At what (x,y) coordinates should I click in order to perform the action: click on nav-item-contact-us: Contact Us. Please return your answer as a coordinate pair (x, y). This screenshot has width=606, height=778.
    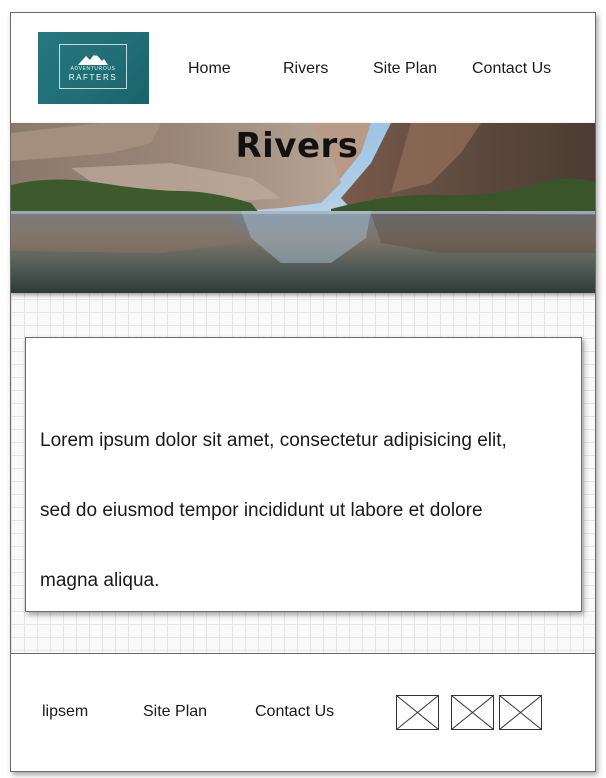
    Looking at the image, I should click on (511, 69).